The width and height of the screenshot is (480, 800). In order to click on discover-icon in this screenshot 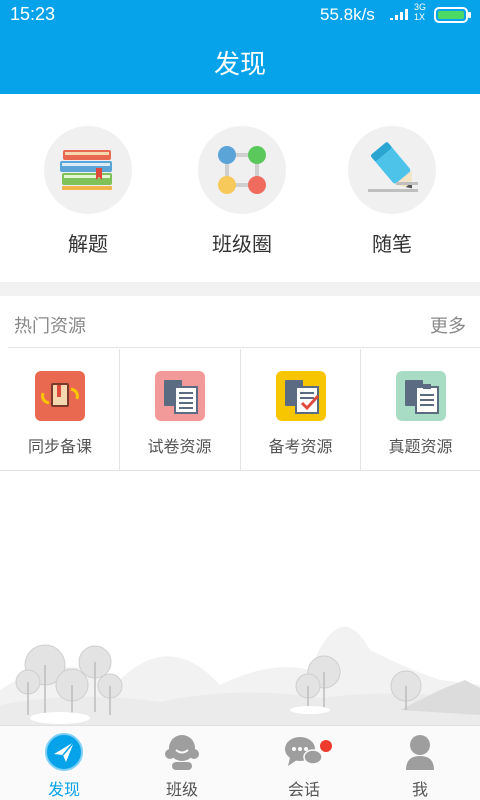, I will do `click(64, 752)`.